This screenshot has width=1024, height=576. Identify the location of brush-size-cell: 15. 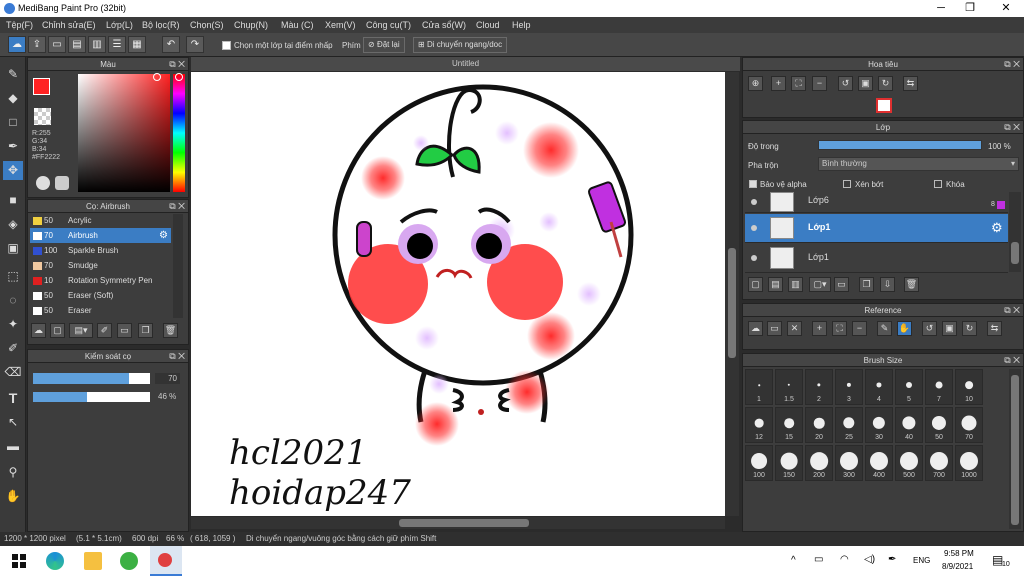
(789, 425).